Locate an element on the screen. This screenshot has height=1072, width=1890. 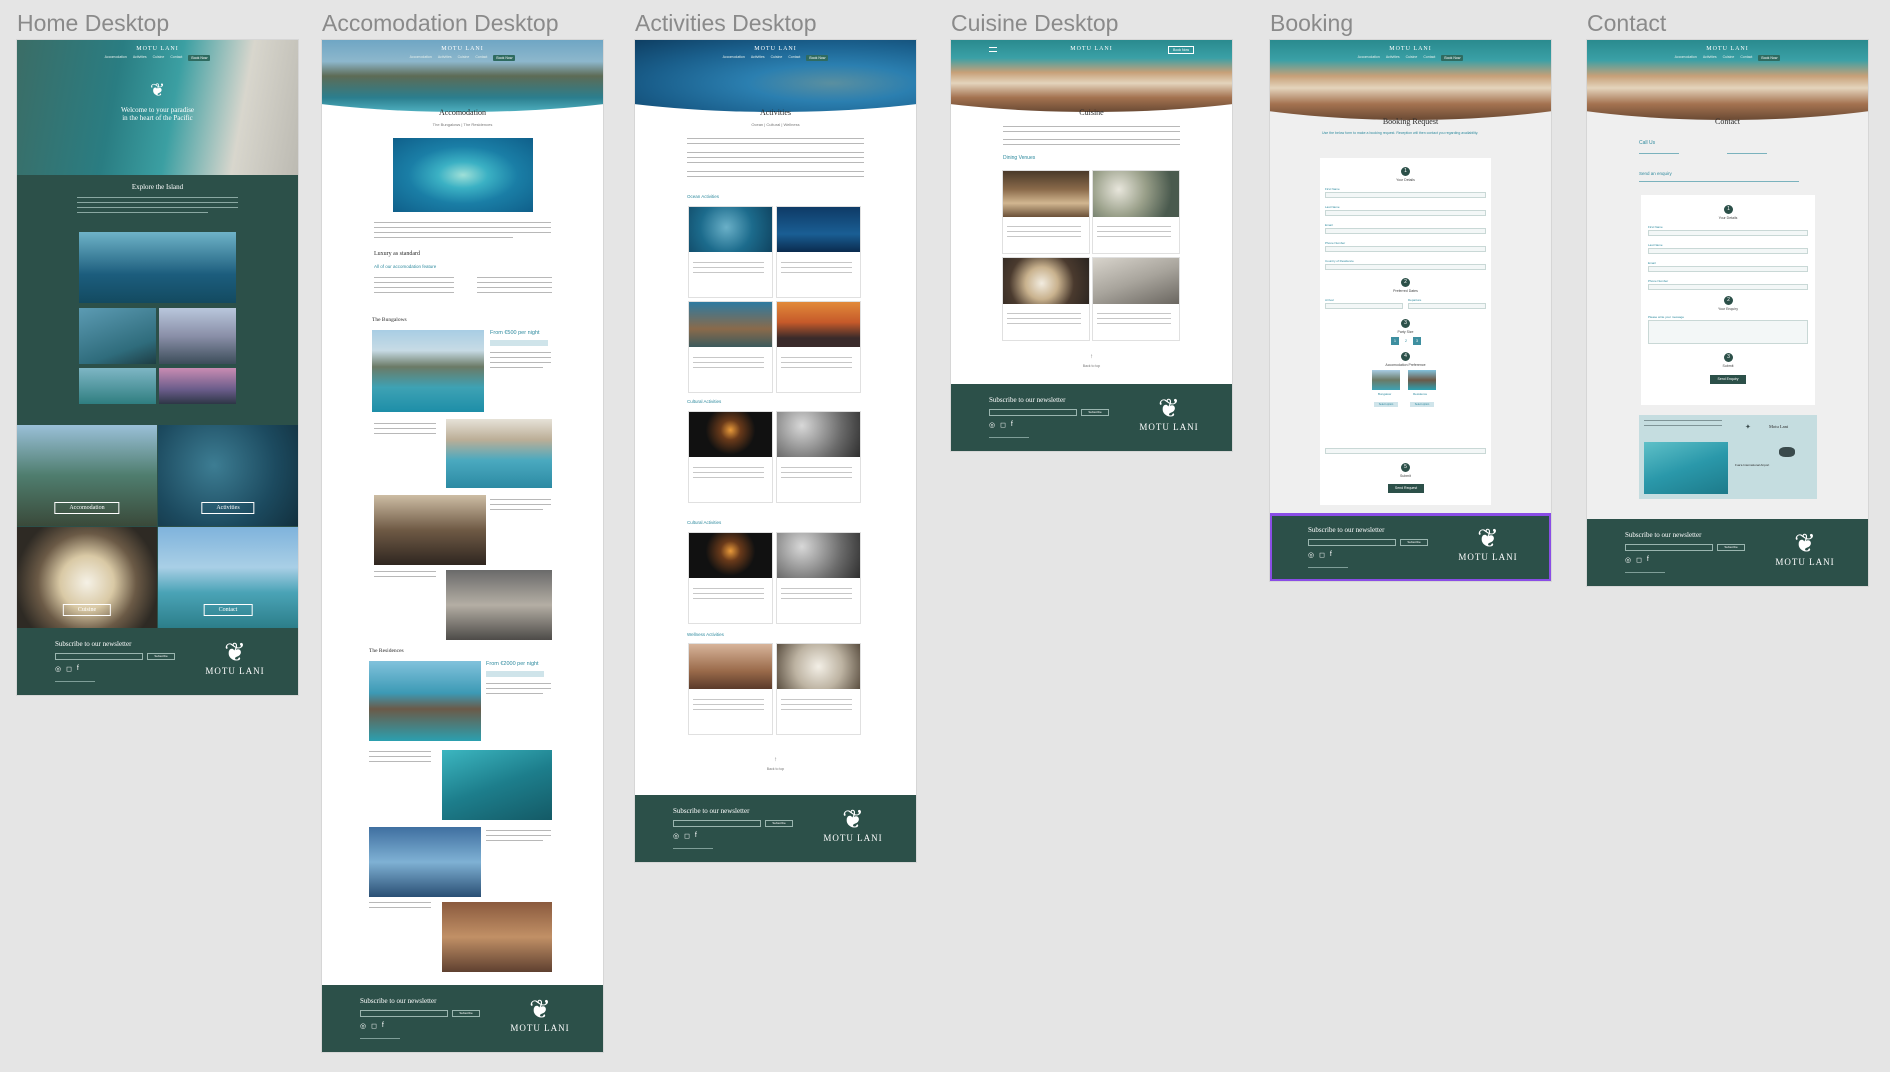
residences-price: From €2000 per night is located at coordinates (512, 664).